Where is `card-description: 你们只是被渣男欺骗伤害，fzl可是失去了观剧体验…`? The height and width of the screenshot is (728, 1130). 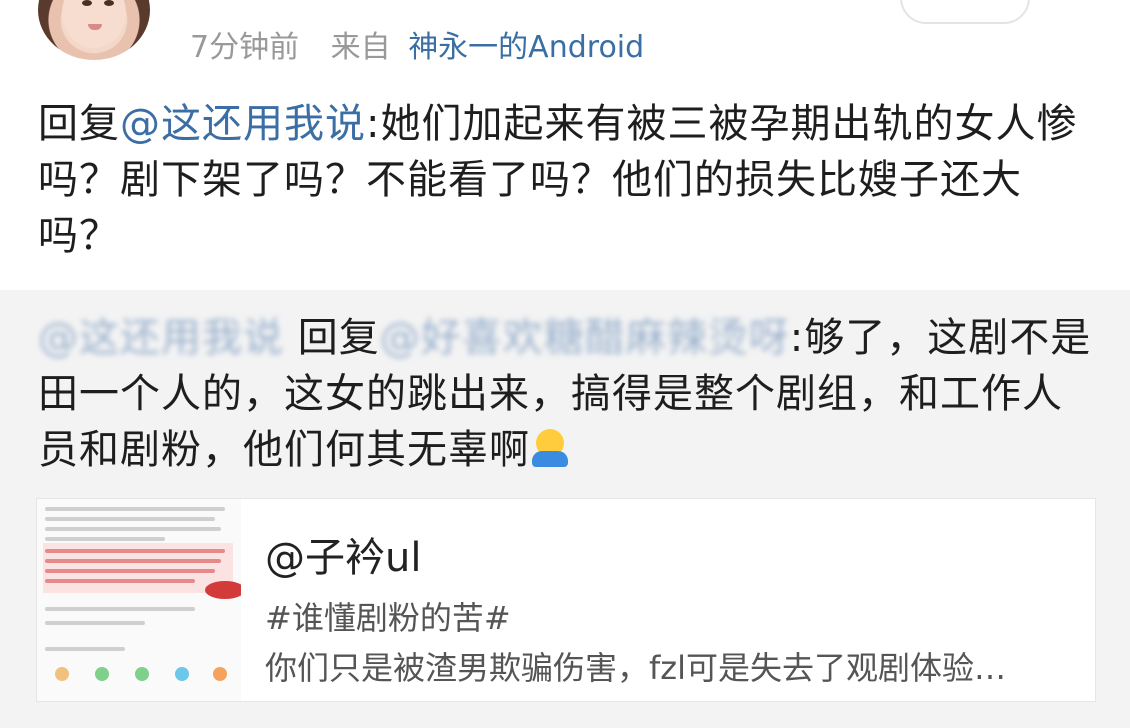
card-description: 你们只是被渣男欺骗伤害，fzl可是失去了观剧体验… is located at coordinates (635, 668).